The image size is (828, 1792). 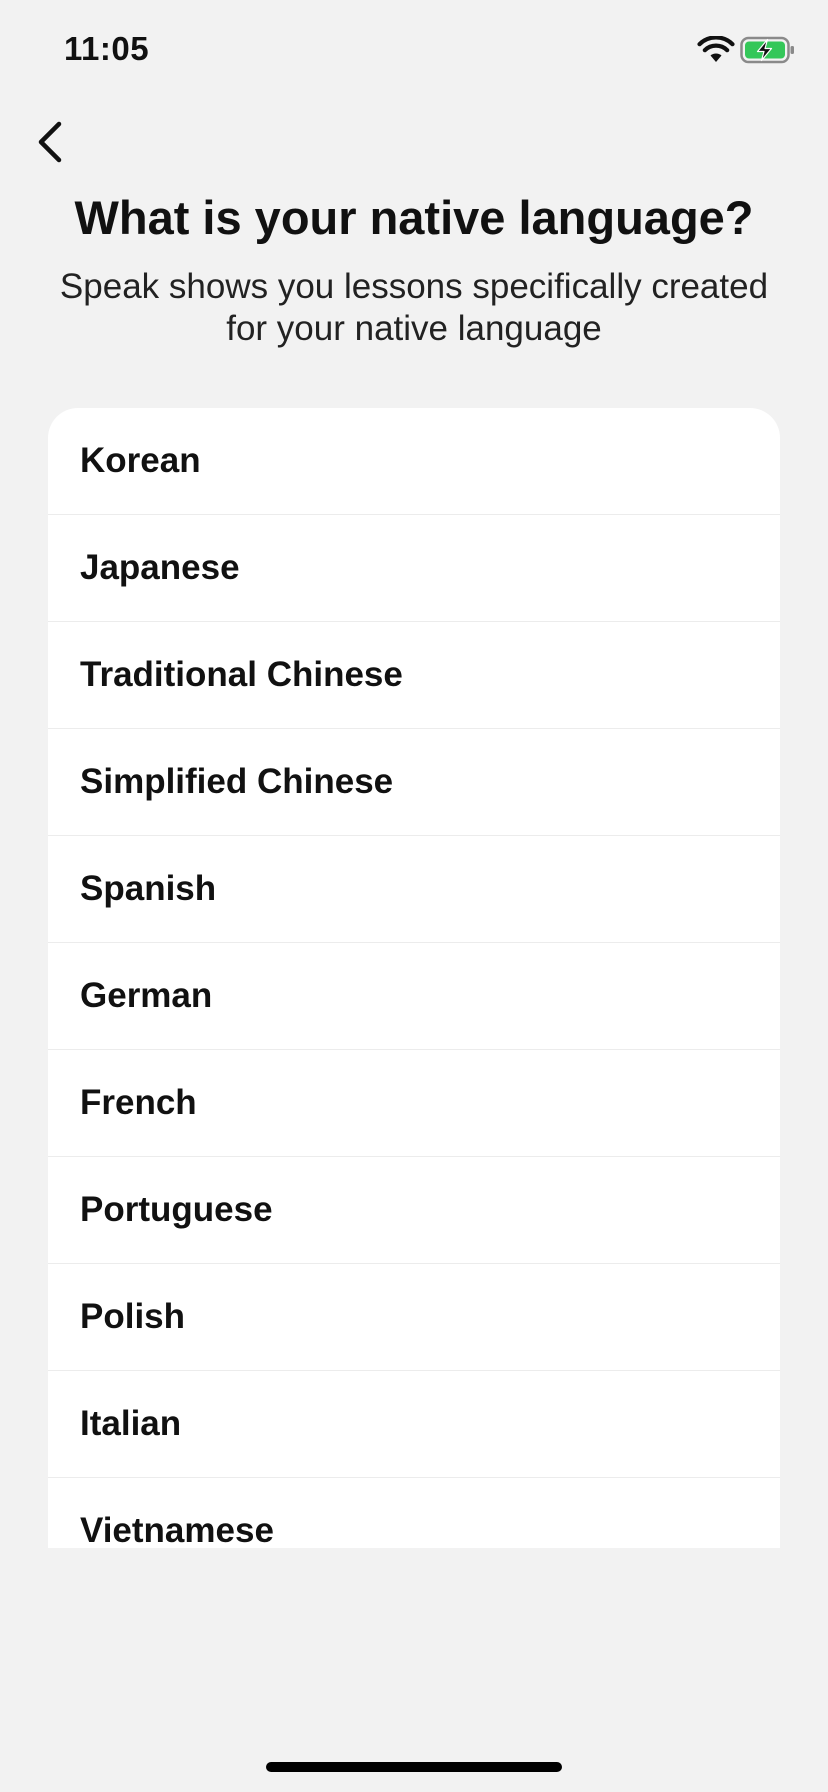 I want to click on language-option-label: Japanese, so click(x=160, y=567).